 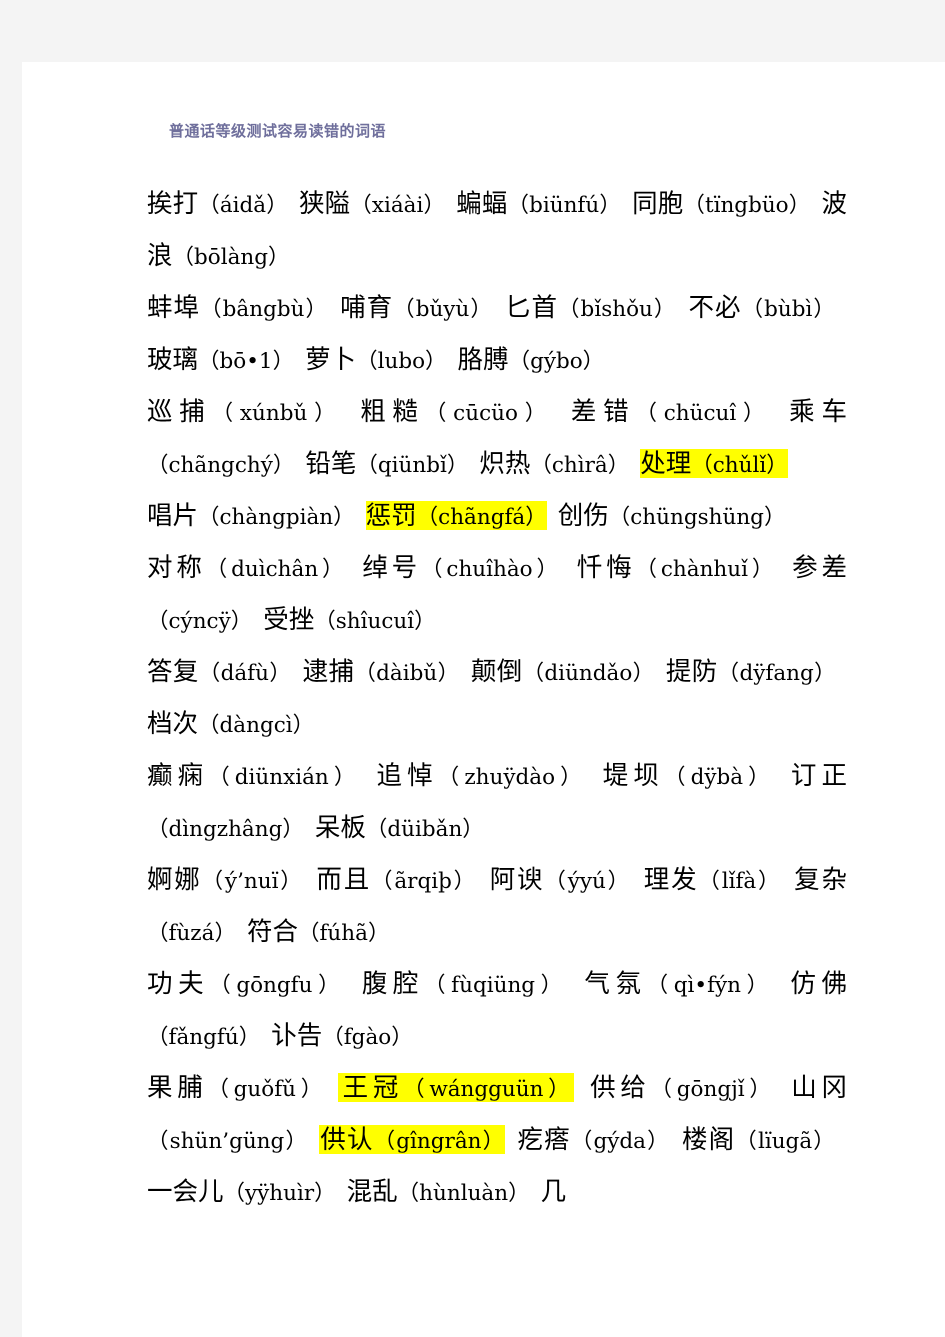 I want to click on term: 不必（bùbì）, so click(x=761, y=307).